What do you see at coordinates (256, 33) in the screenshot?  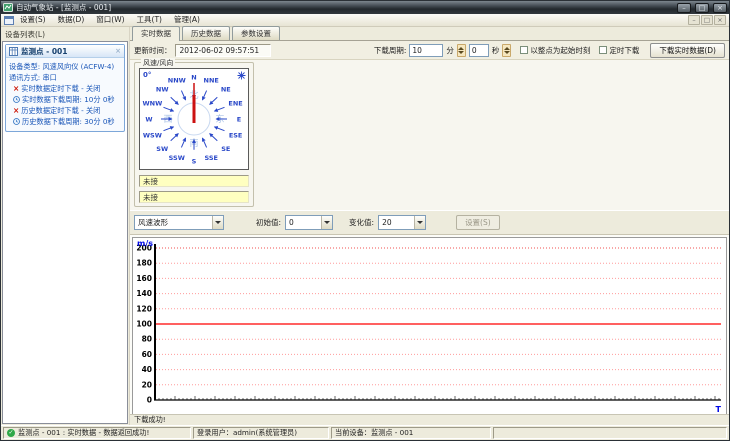 I see `tab-parameter-settings: 参数设置` at bounding box center [256, 33].